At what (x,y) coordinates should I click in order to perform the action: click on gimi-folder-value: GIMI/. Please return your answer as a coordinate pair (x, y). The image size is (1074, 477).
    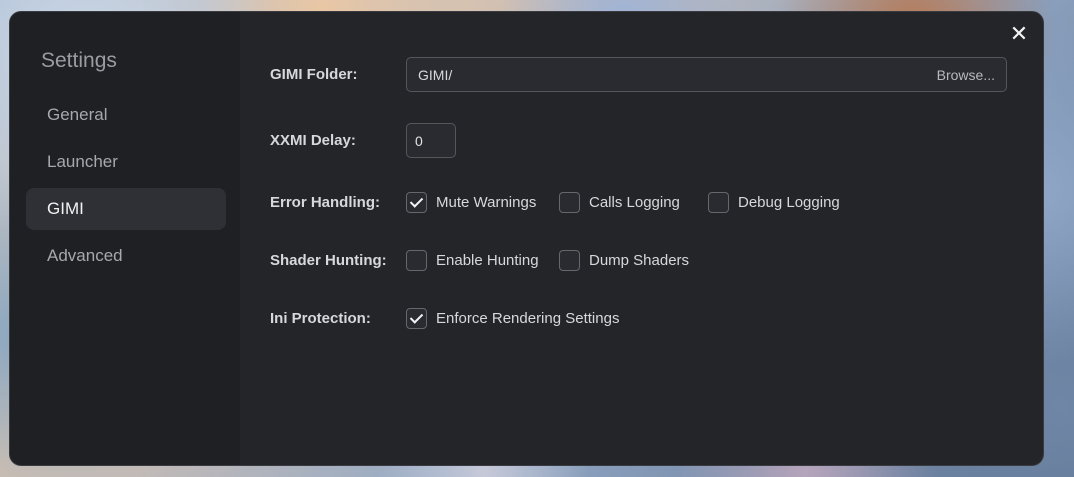
    Looking at the image, I should click on (435, 75).